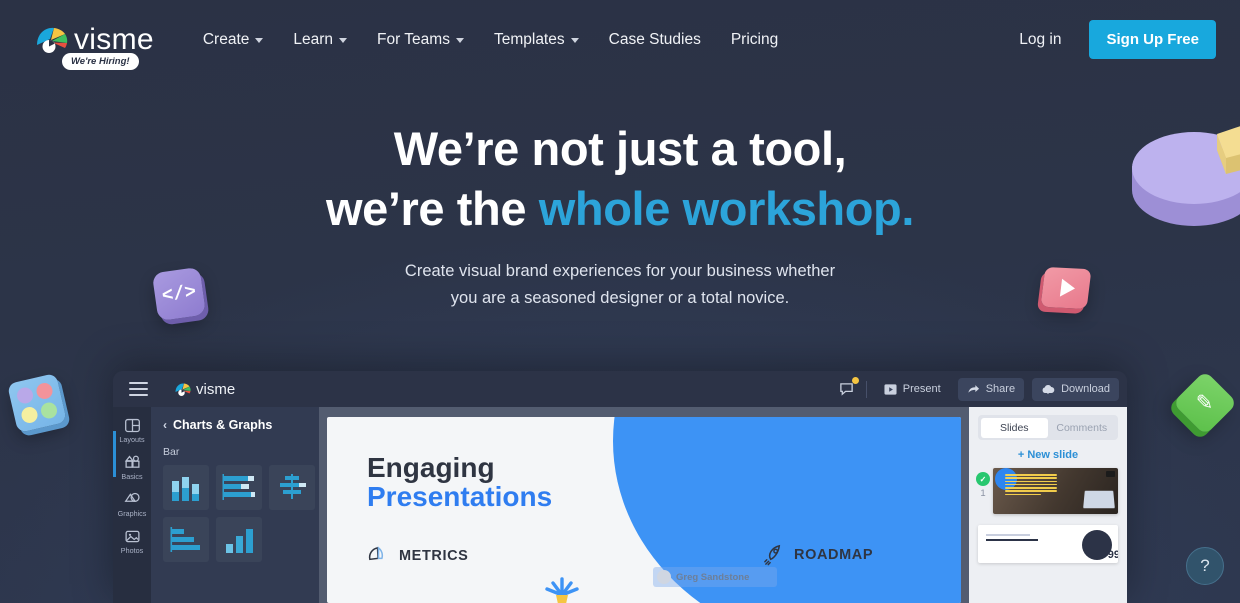  What do you see at coordinates (1031, 485) in the screenshot?
I see `thumb-text-lines` at bounding box center [1031, 485].